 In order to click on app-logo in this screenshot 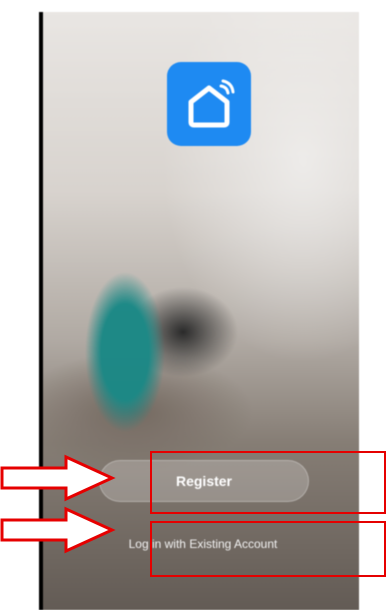, I will do `click(209, 104)`.